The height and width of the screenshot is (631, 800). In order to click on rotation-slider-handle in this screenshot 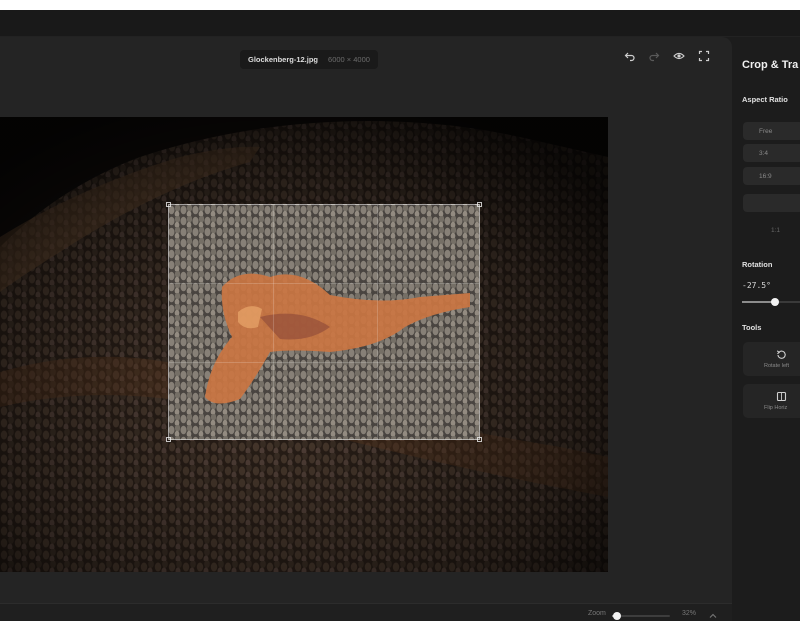, I will do `click(775, 302)`.